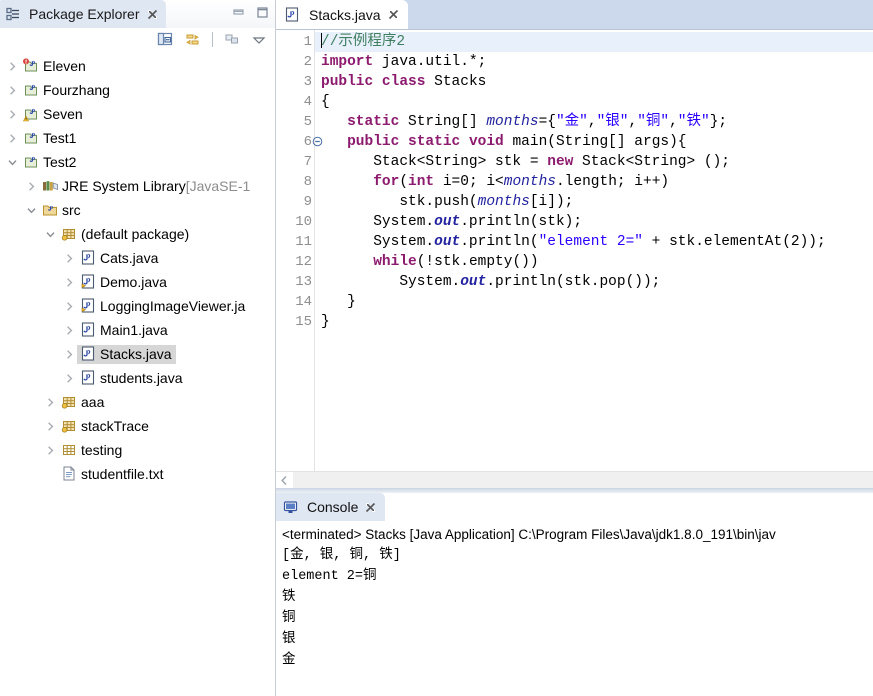 Image resolution: width=873 pixels, height=696 pixels. What do you see at coordinates (331, 507) in the screenshot?
I see `tab-console: Console` at bounding box center [331, 507].